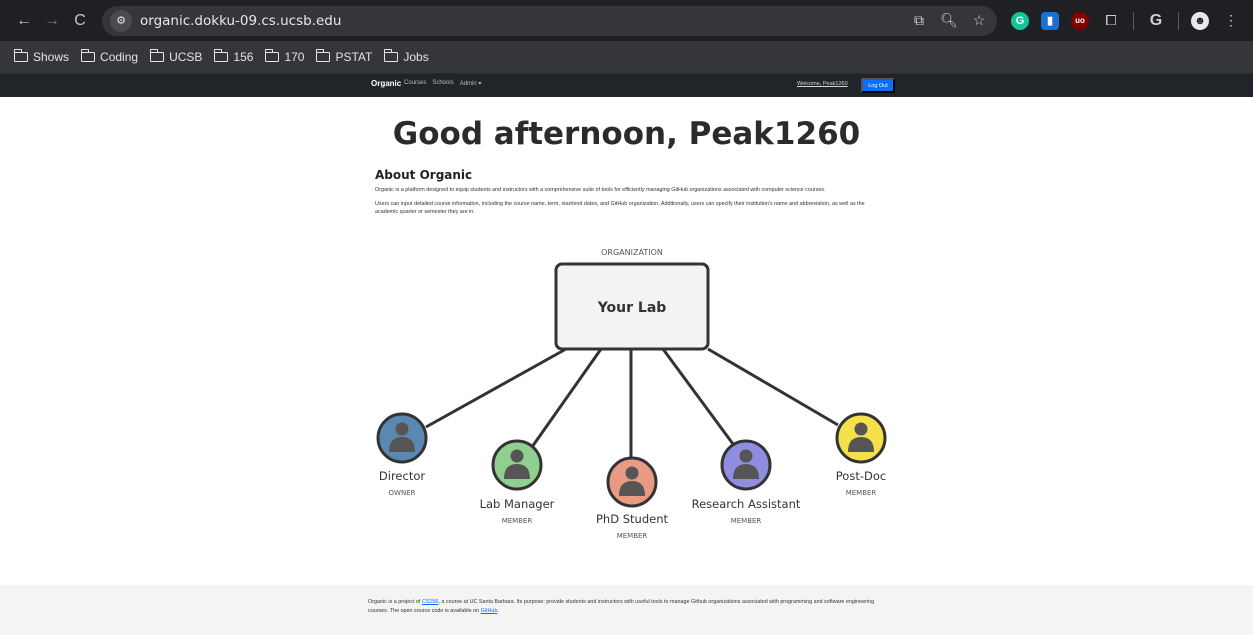  I want to click on github-link: GitHub, so click(489, 611).